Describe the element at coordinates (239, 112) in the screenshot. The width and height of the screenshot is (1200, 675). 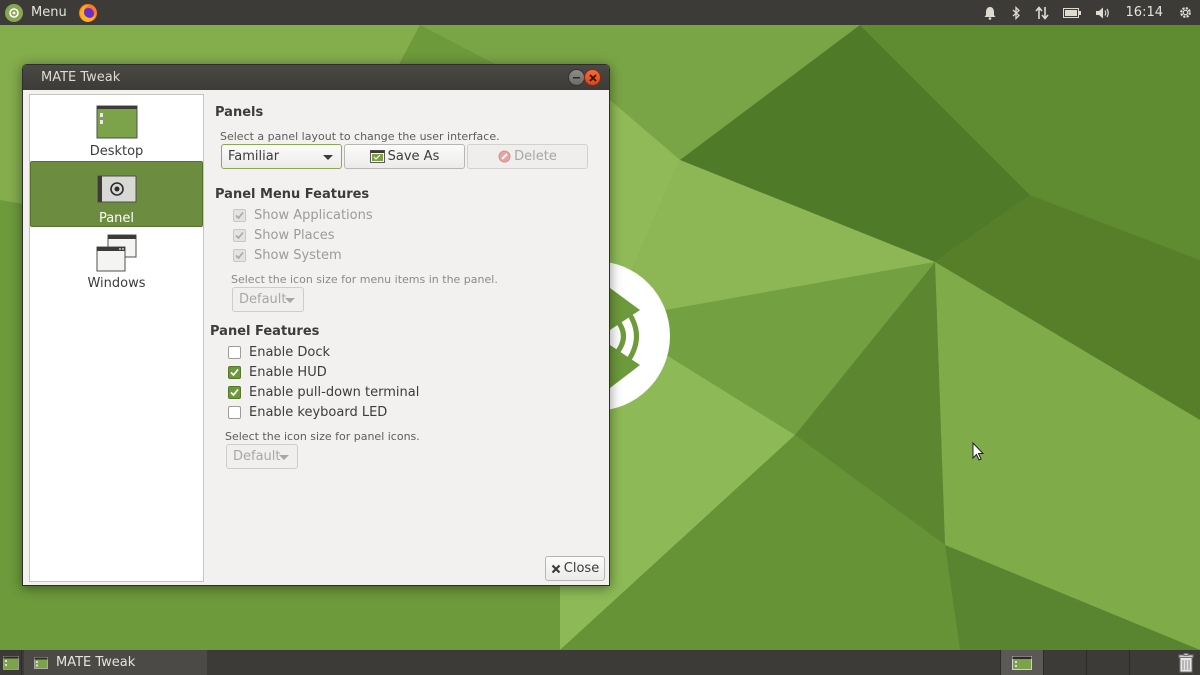
I see `panels-section-title: Panels` at that location.